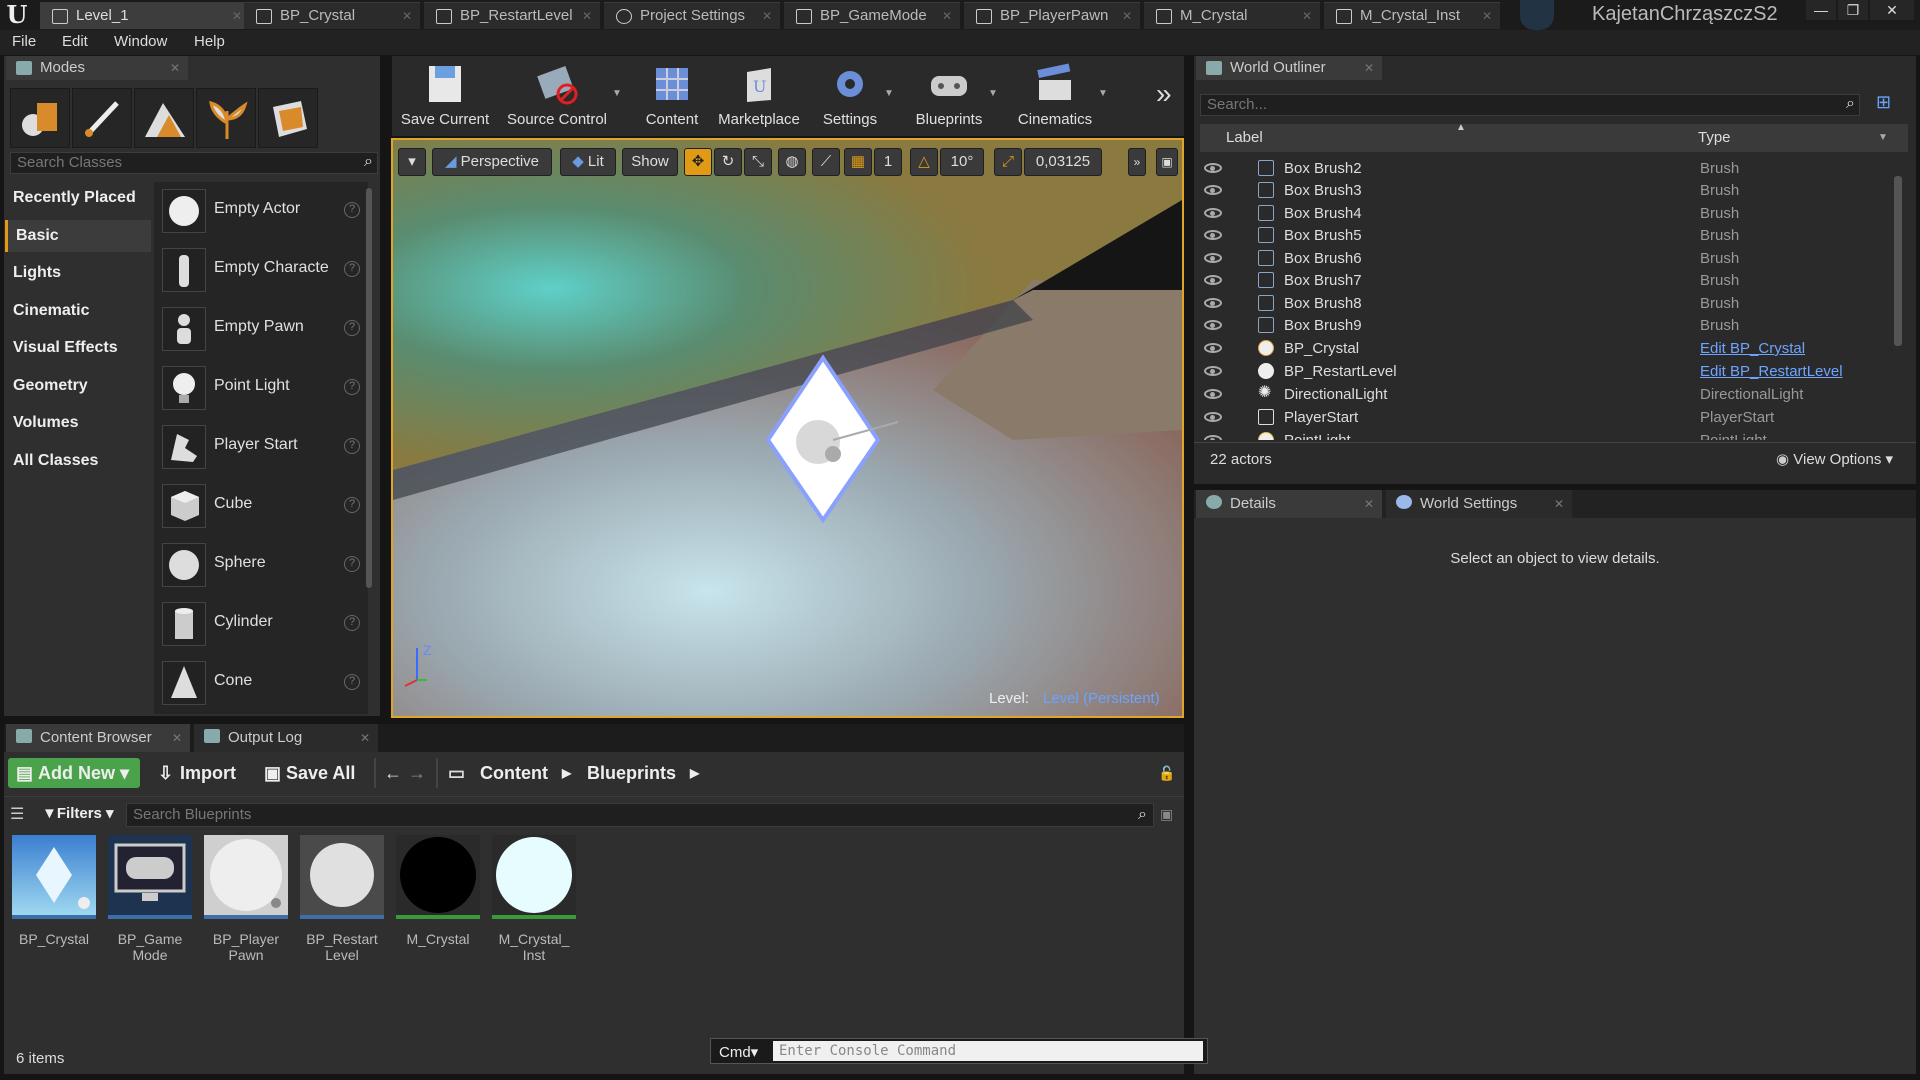  Describe the element at coordinates (698, 162) in the screenshot. I see `translate-tool-icon: ✥` at that location.